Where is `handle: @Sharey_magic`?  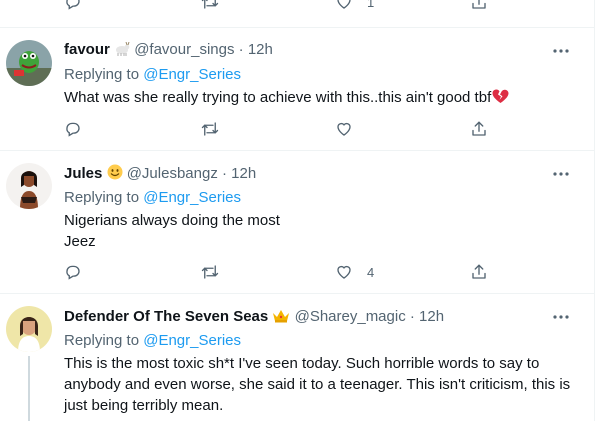 handle: @Sharey_magic is located at coordinates (350, 316).